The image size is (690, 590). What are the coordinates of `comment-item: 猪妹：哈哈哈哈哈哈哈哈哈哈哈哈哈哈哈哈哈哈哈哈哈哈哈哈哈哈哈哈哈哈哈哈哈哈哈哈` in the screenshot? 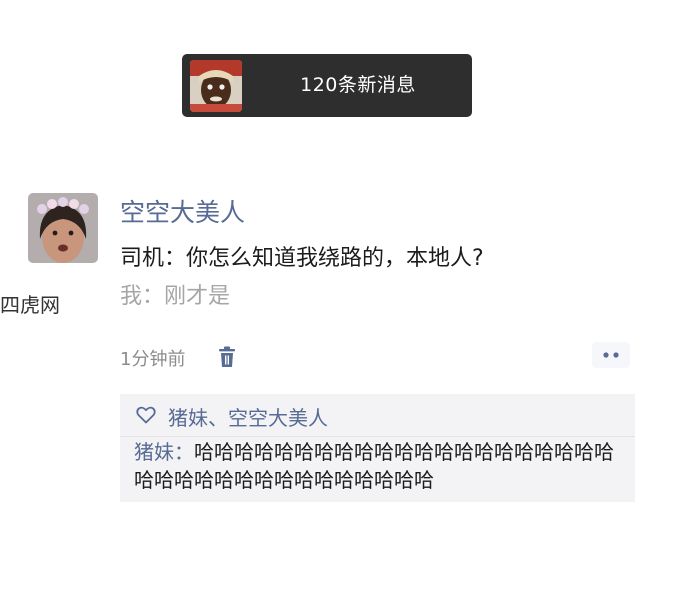 It's located at (382, 466).